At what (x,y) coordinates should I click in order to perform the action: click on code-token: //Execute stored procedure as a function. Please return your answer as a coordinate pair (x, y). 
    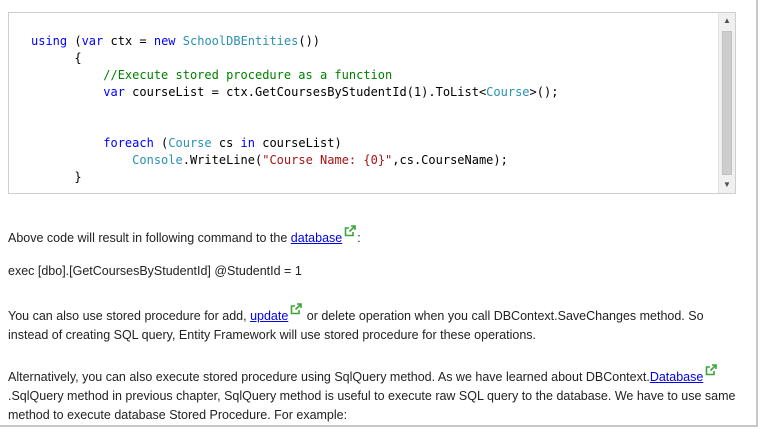
    Looking at the image, I should click on (212, 75).